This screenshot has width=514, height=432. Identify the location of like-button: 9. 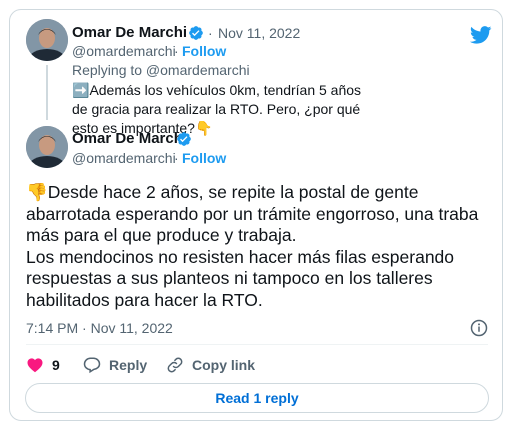
(43, 365).